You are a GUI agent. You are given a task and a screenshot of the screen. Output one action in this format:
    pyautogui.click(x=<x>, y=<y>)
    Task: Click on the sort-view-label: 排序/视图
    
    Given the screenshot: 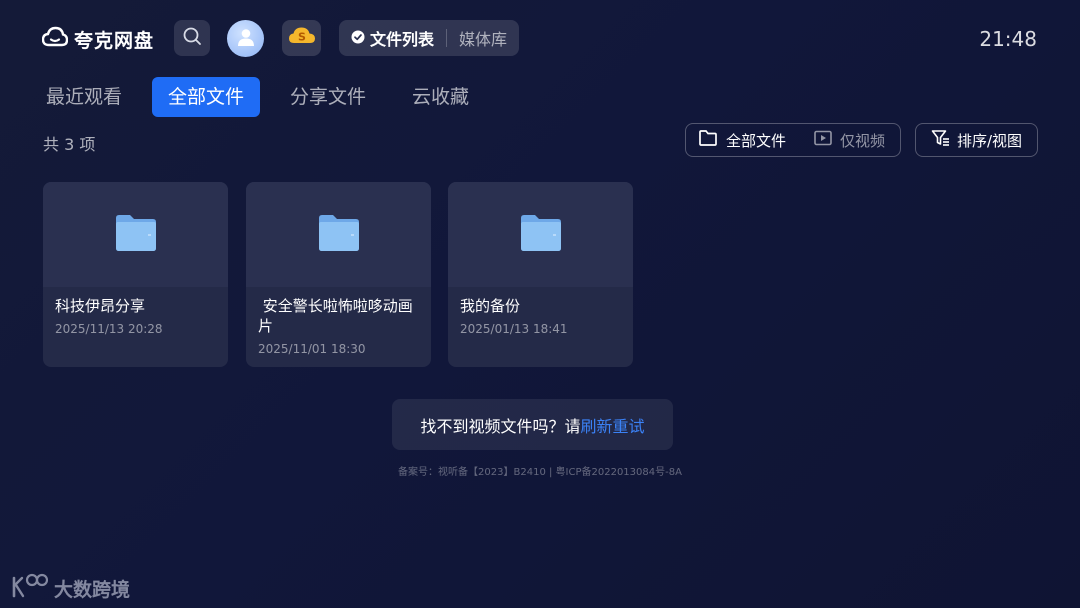 What is the action you would take?
    pyautogui.click(x=989, y=140)
    